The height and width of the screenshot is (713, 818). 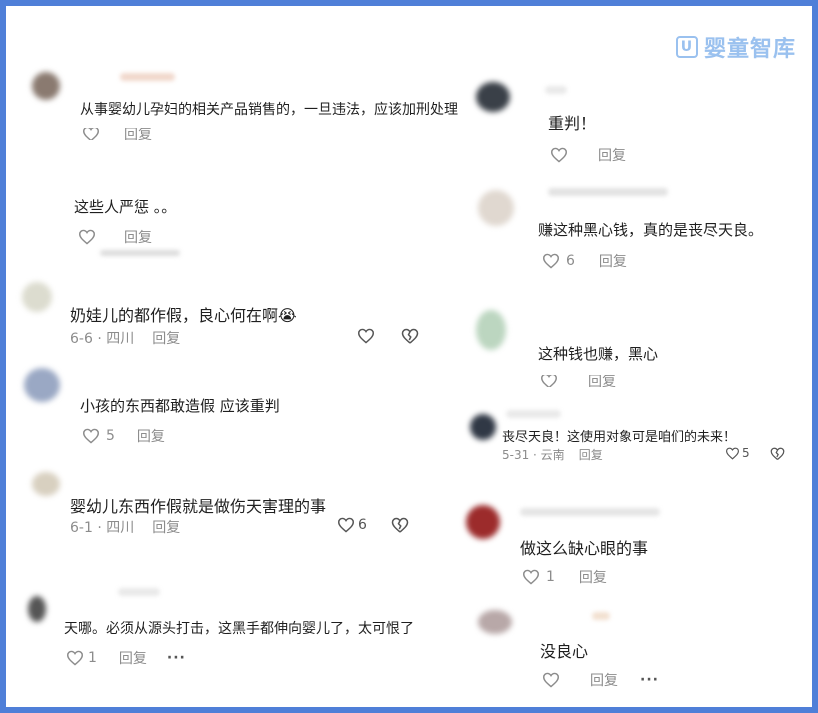 What do you see at coordinates (584, 261) in the screenshot?
I see `comment-actions: 6 回复` at bounding box center [584, 261].